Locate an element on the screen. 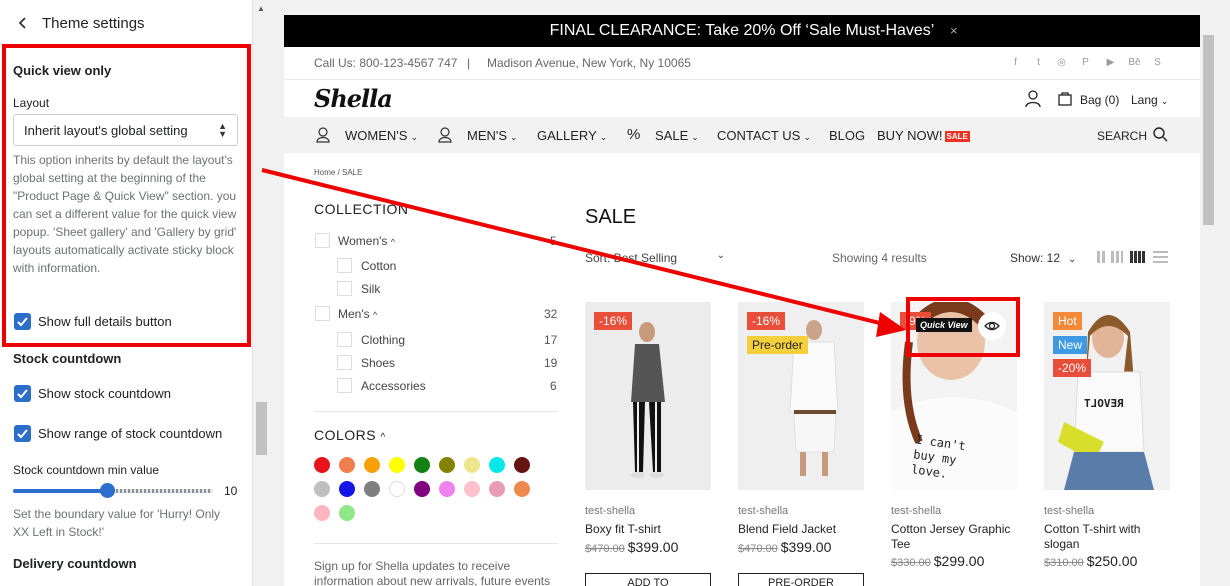  nav-gallery: GALLERY ⌄ is located at coordinates (572, 135).